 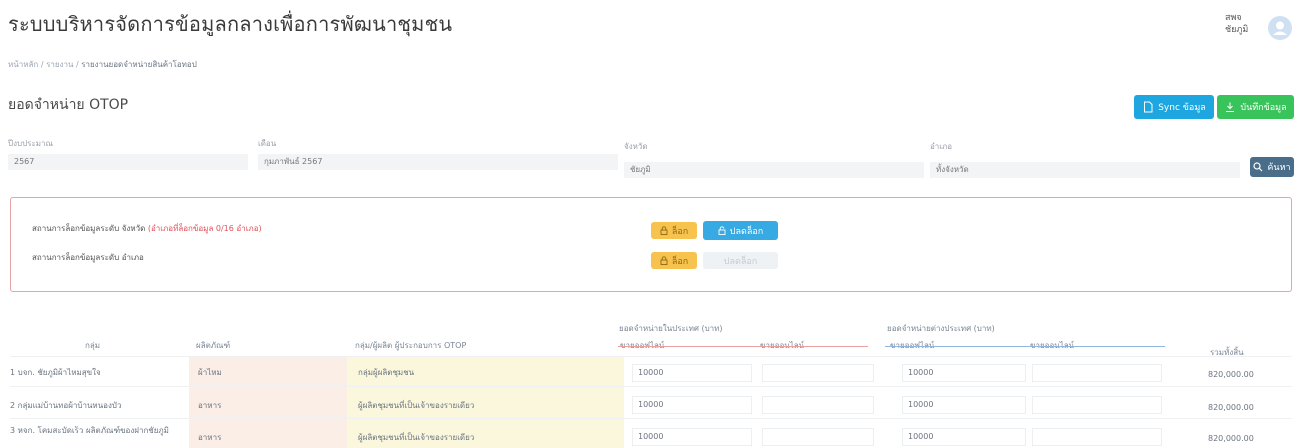 What do you see at coordinates (722, 230) in the screenshot?
I see `unlock-icon` at bounding box center [722, 230].